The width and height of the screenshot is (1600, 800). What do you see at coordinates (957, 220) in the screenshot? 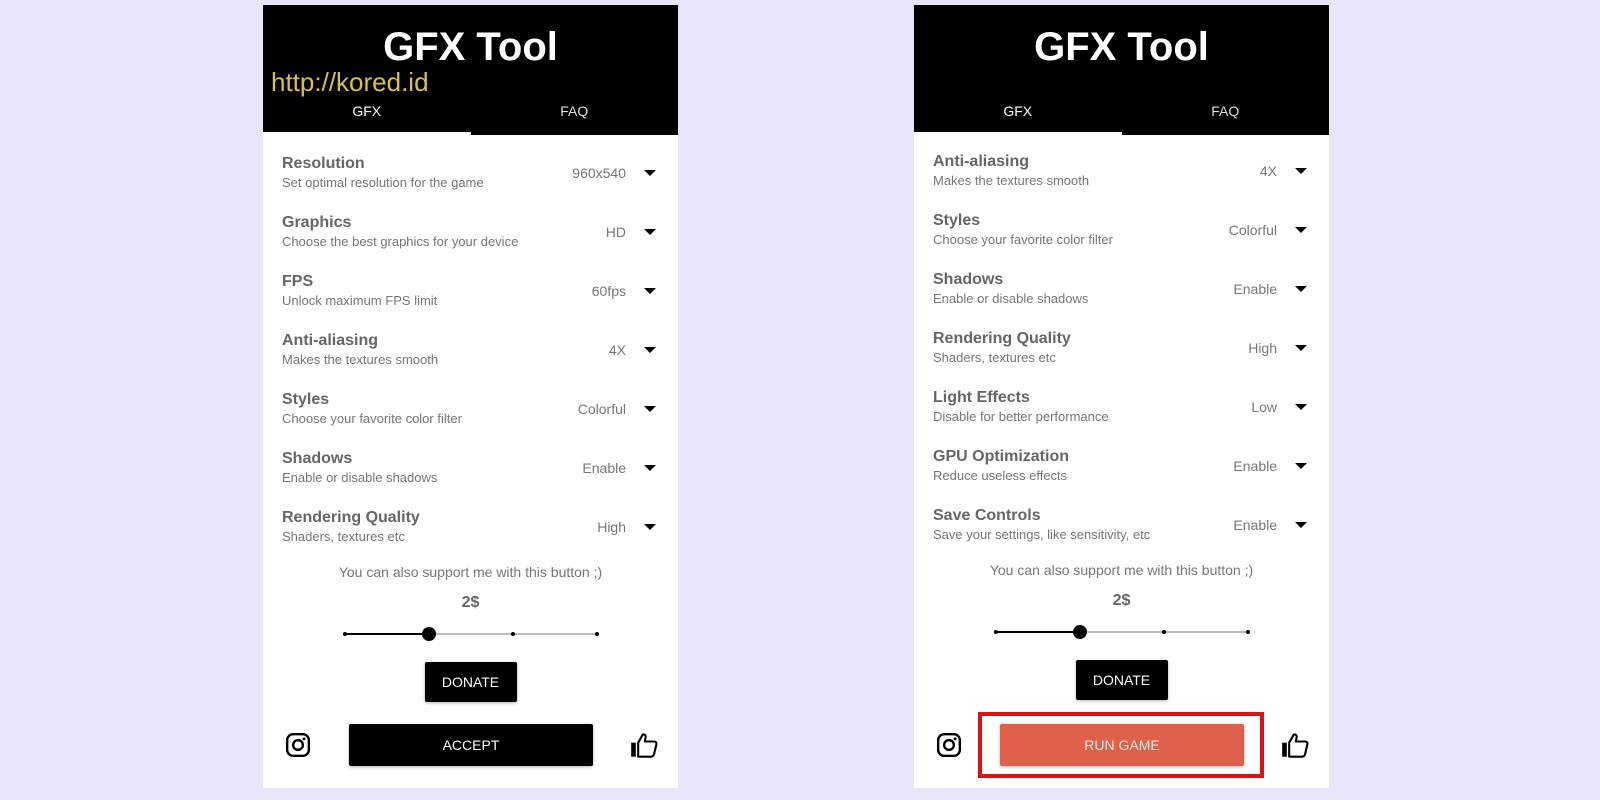
I see `setting-title: Styles` at bounding box center [957, 220].